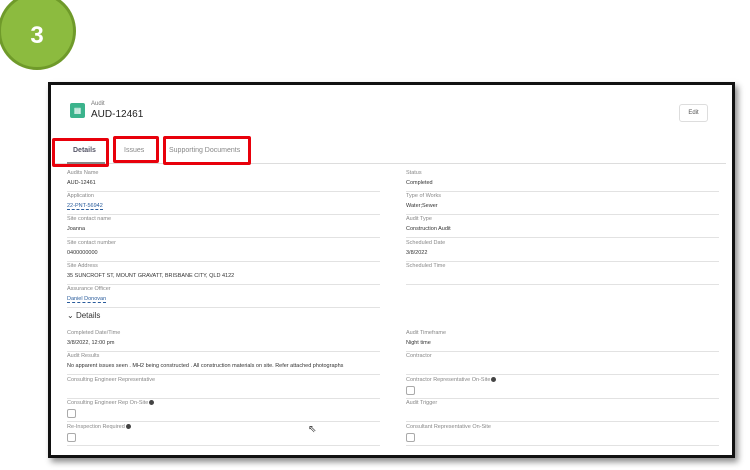 Image resolution: width=750 pixels, height=470 pixels. I want to click on highlight-issues, so click(136, 149).